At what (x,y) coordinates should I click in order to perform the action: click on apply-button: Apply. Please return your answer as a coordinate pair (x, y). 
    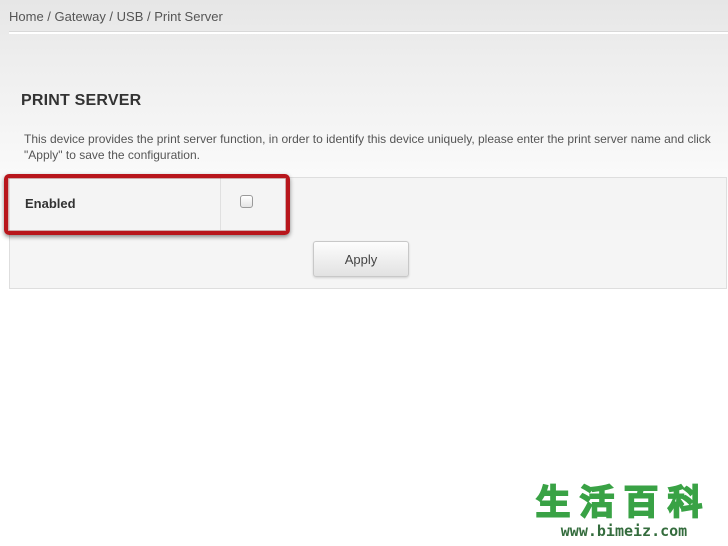
    Looking at the image, I should click on (361, 259).